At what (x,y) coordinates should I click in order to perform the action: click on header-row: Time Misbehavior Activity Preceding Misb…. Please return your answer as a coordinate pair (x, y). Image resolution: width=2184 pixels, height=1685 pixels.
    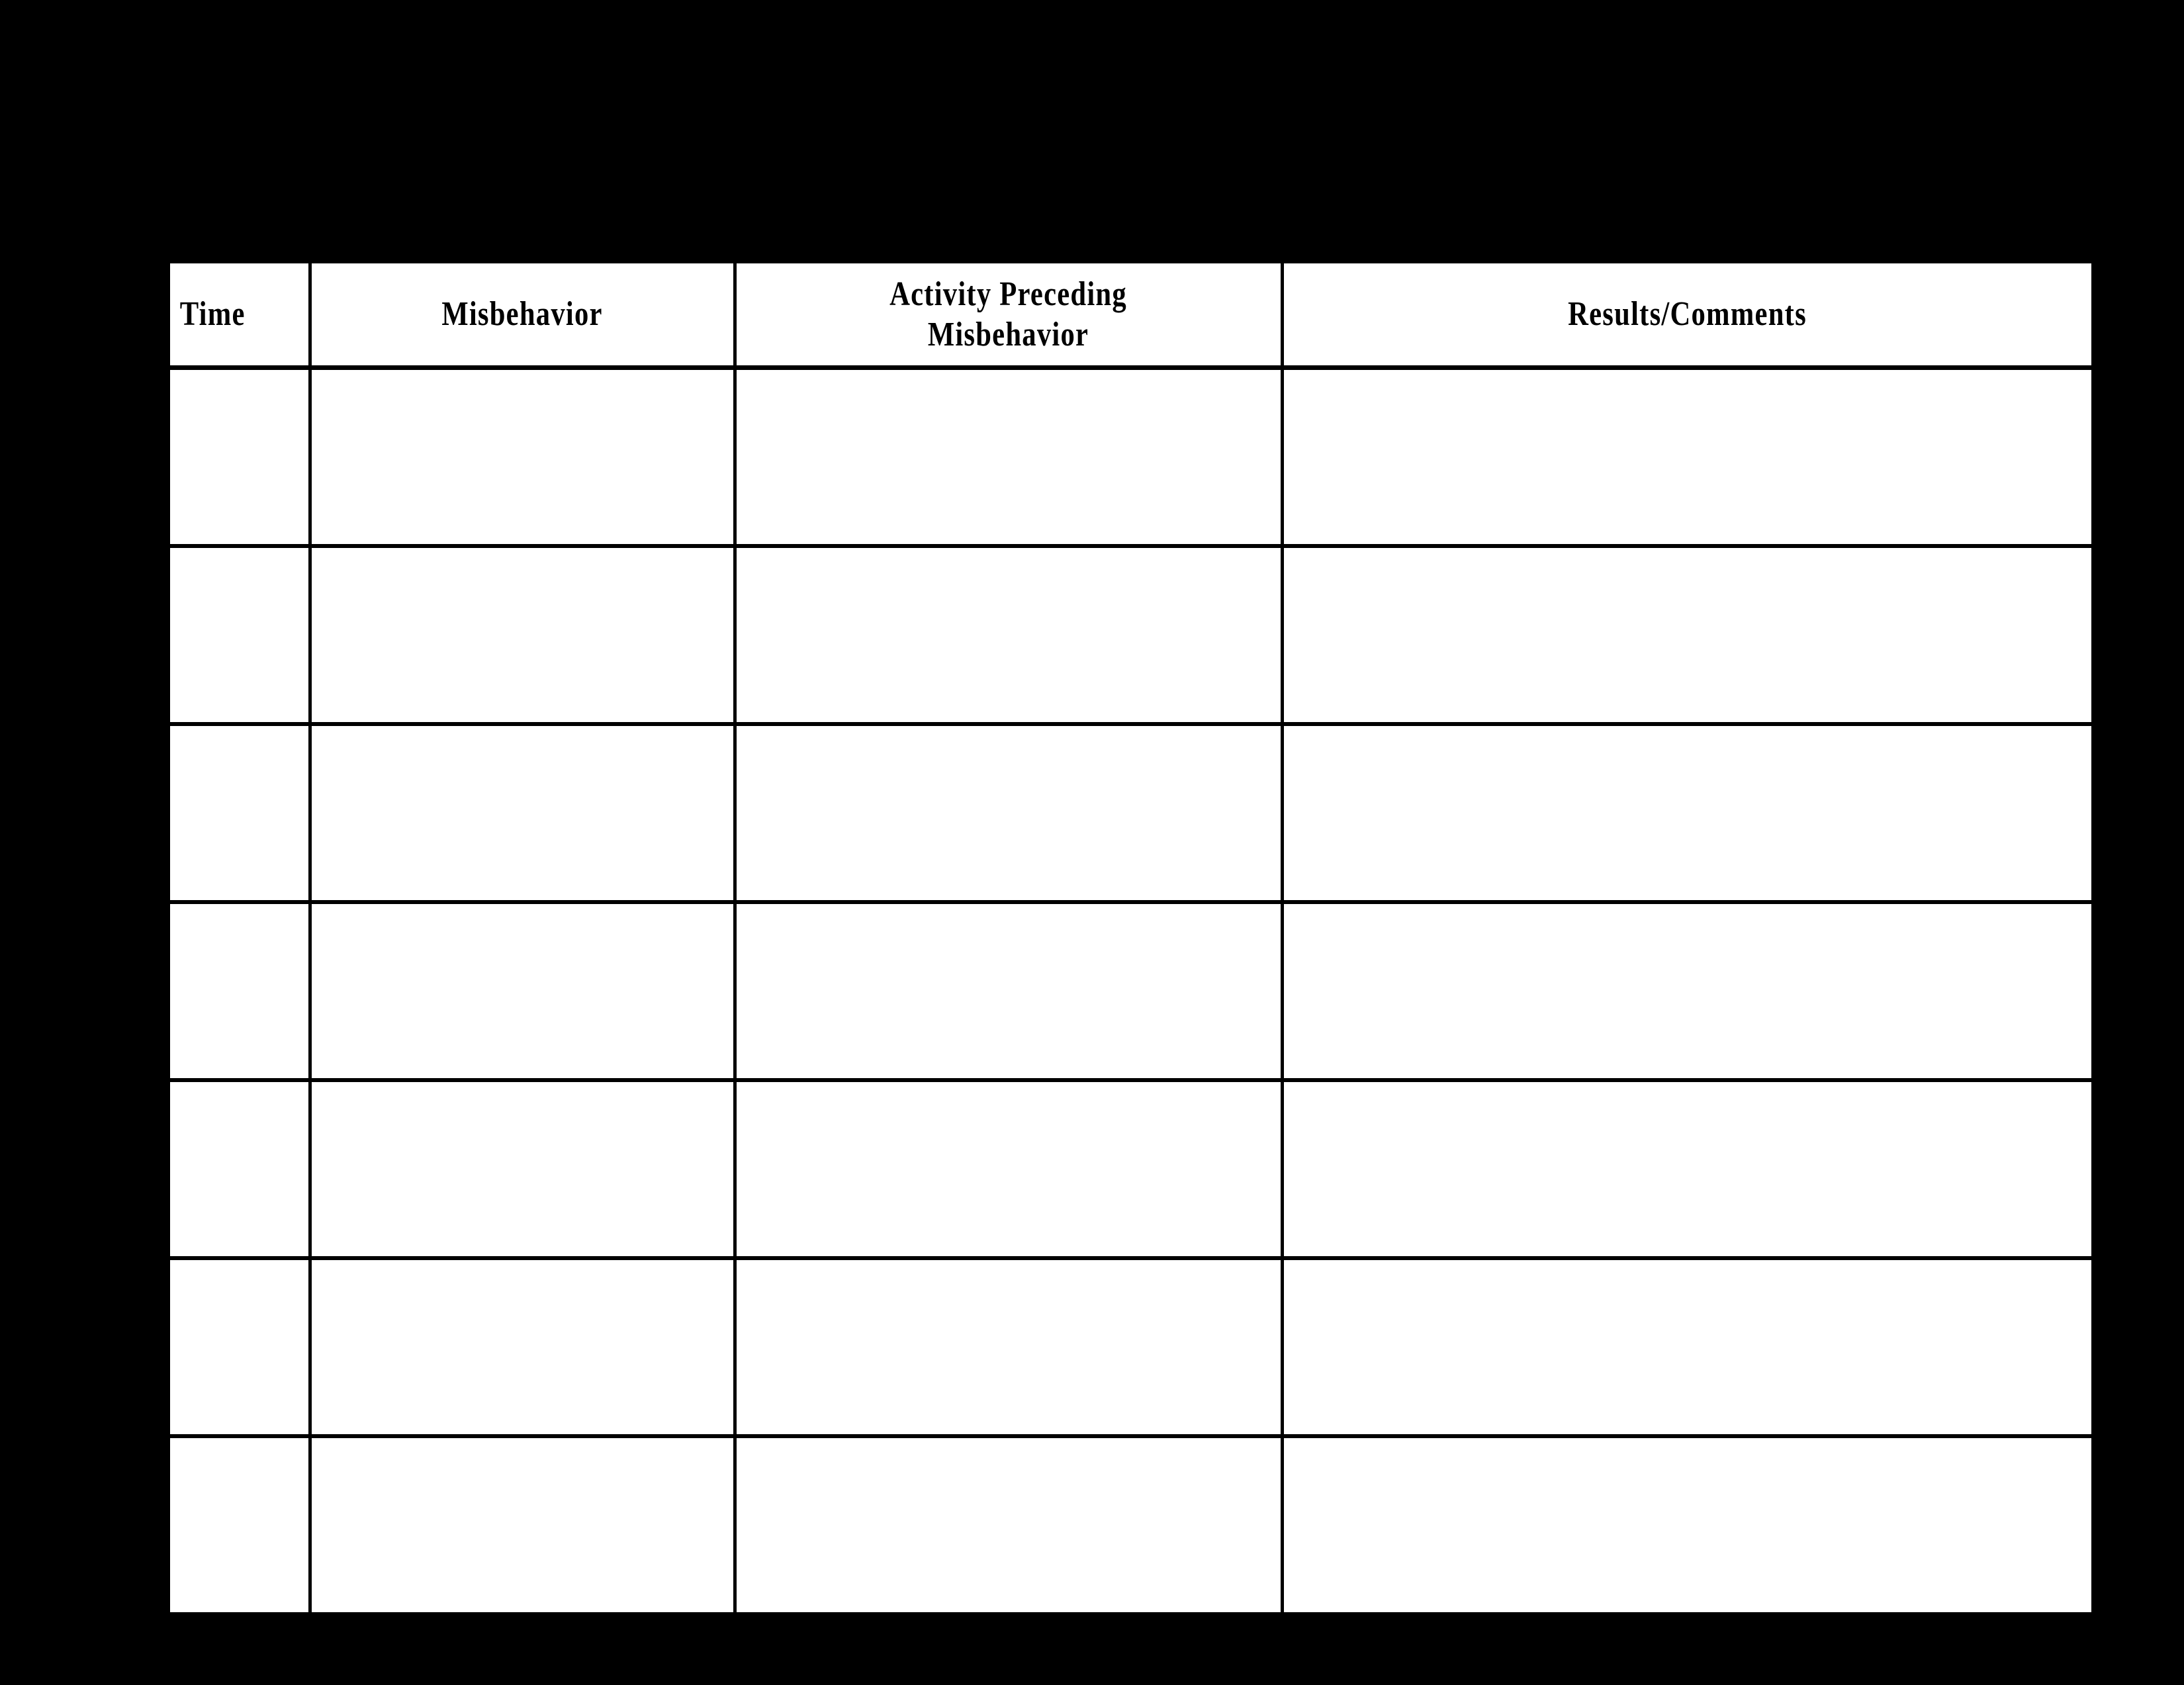
    Looking at the image, I should click on (1130, 316).